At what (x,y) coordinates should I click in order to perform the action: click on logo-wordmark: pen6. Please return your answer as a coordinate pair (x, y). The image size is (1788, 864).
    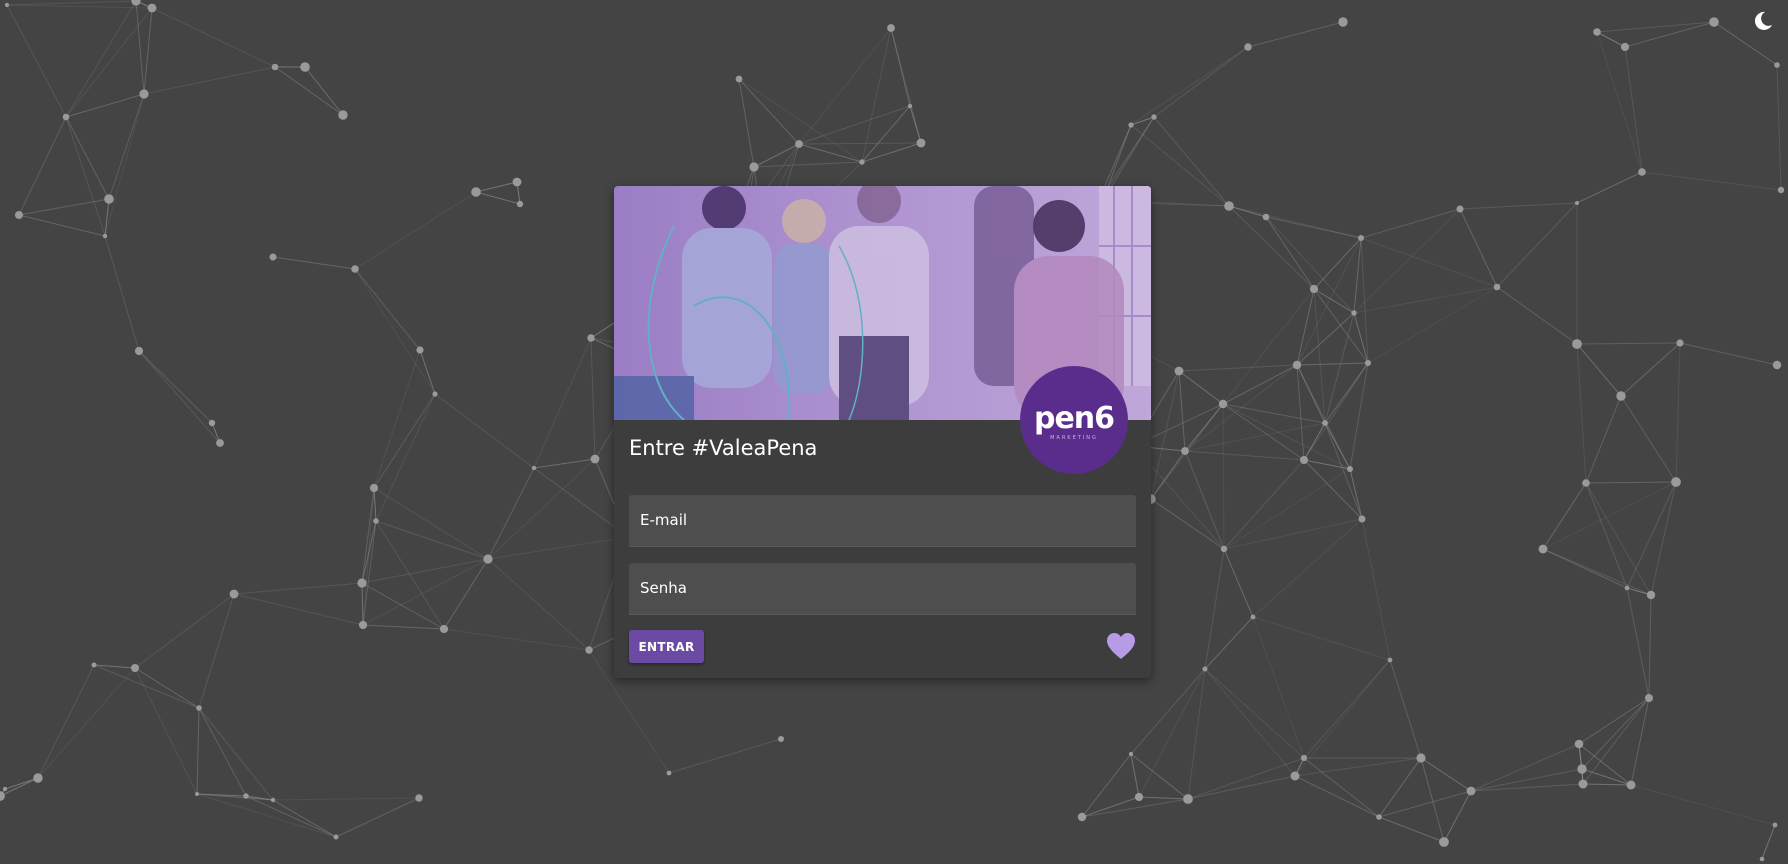
    Looking at the image, I should click on (1074, 418).